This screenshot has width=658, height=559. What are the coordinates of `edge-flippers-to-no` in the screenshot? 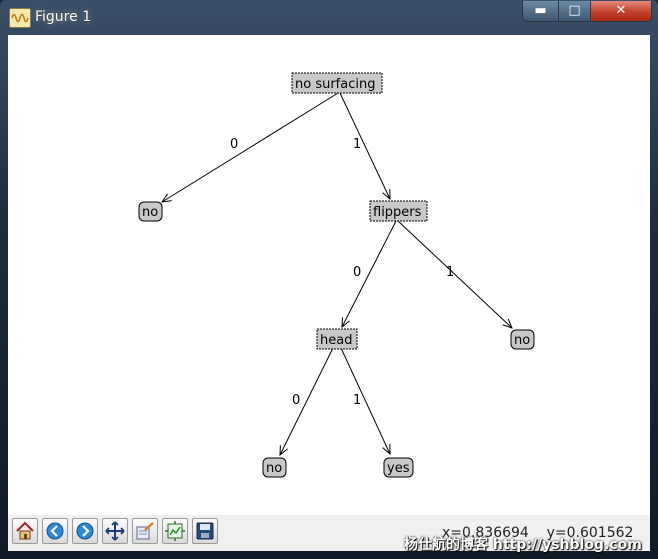 It's located at (454, 274).